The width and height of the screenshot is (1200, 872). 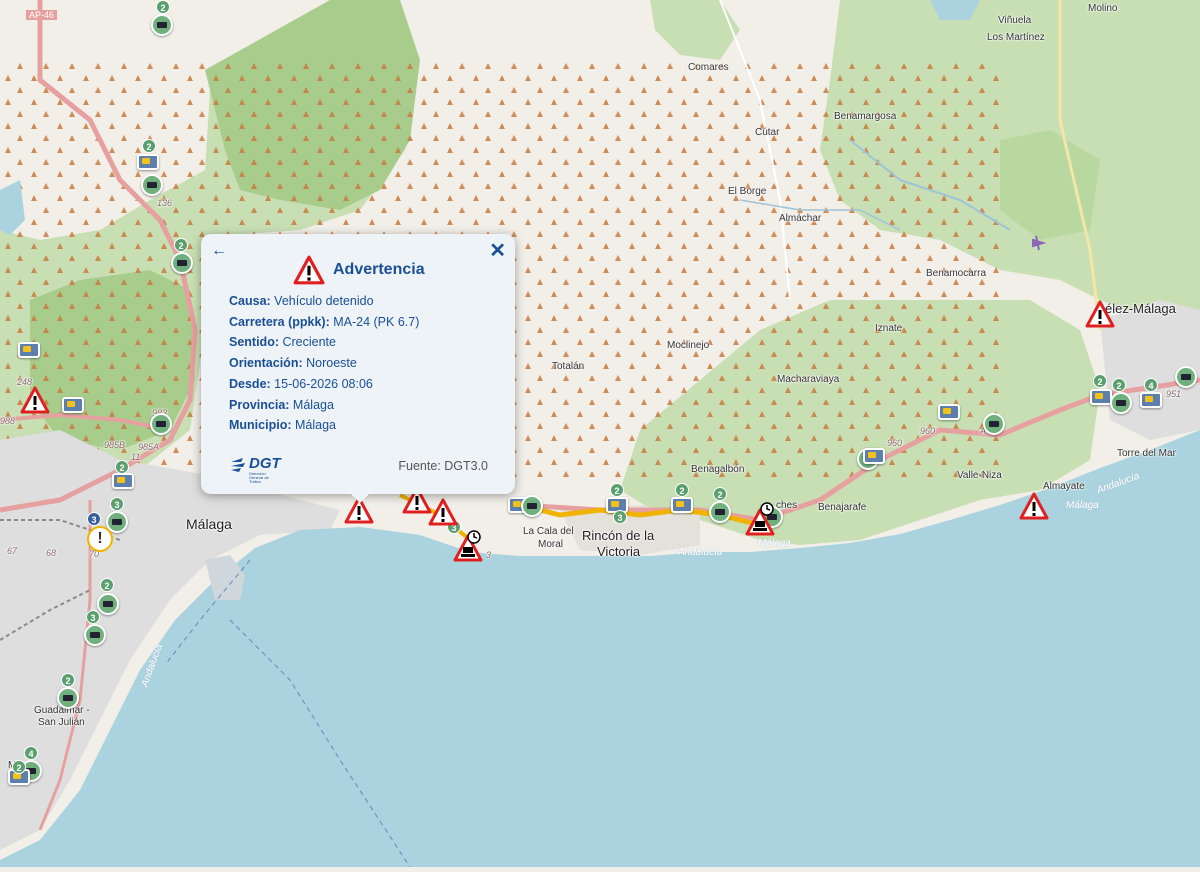 I want to click on popup-header: Advertencia, so click(x=359, y=270).